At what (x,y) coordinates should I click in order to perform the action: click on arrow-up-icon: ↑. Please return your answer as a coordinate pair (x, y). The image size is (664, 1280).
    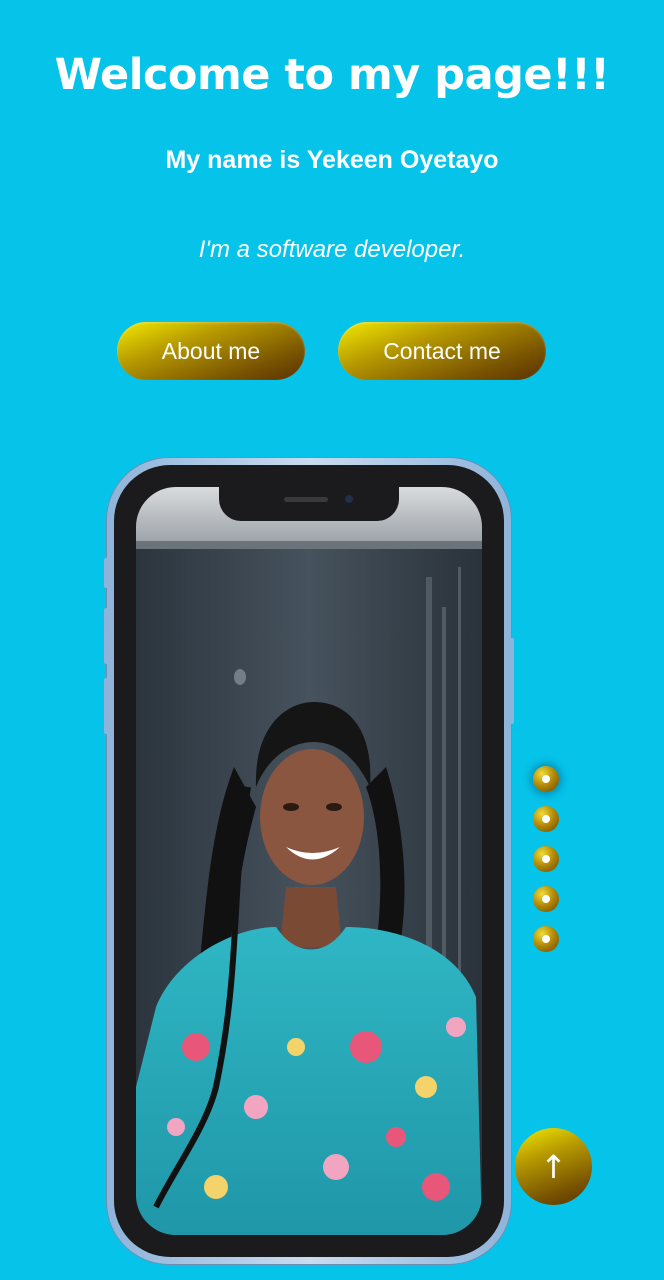
    Looking at the image, I should click on (553, 1166).